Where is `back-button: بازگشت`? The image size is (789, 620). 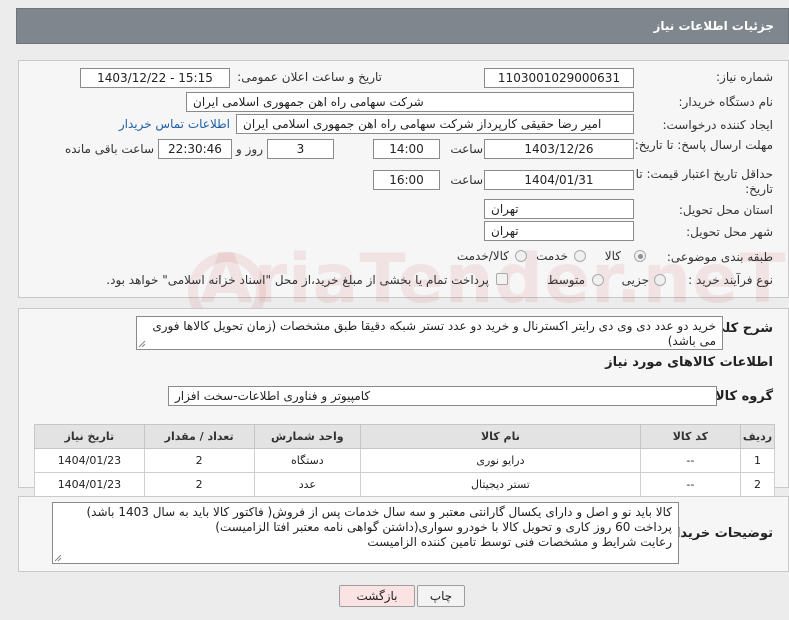
back-button: بازگشت is located at coordinates (377, 596).